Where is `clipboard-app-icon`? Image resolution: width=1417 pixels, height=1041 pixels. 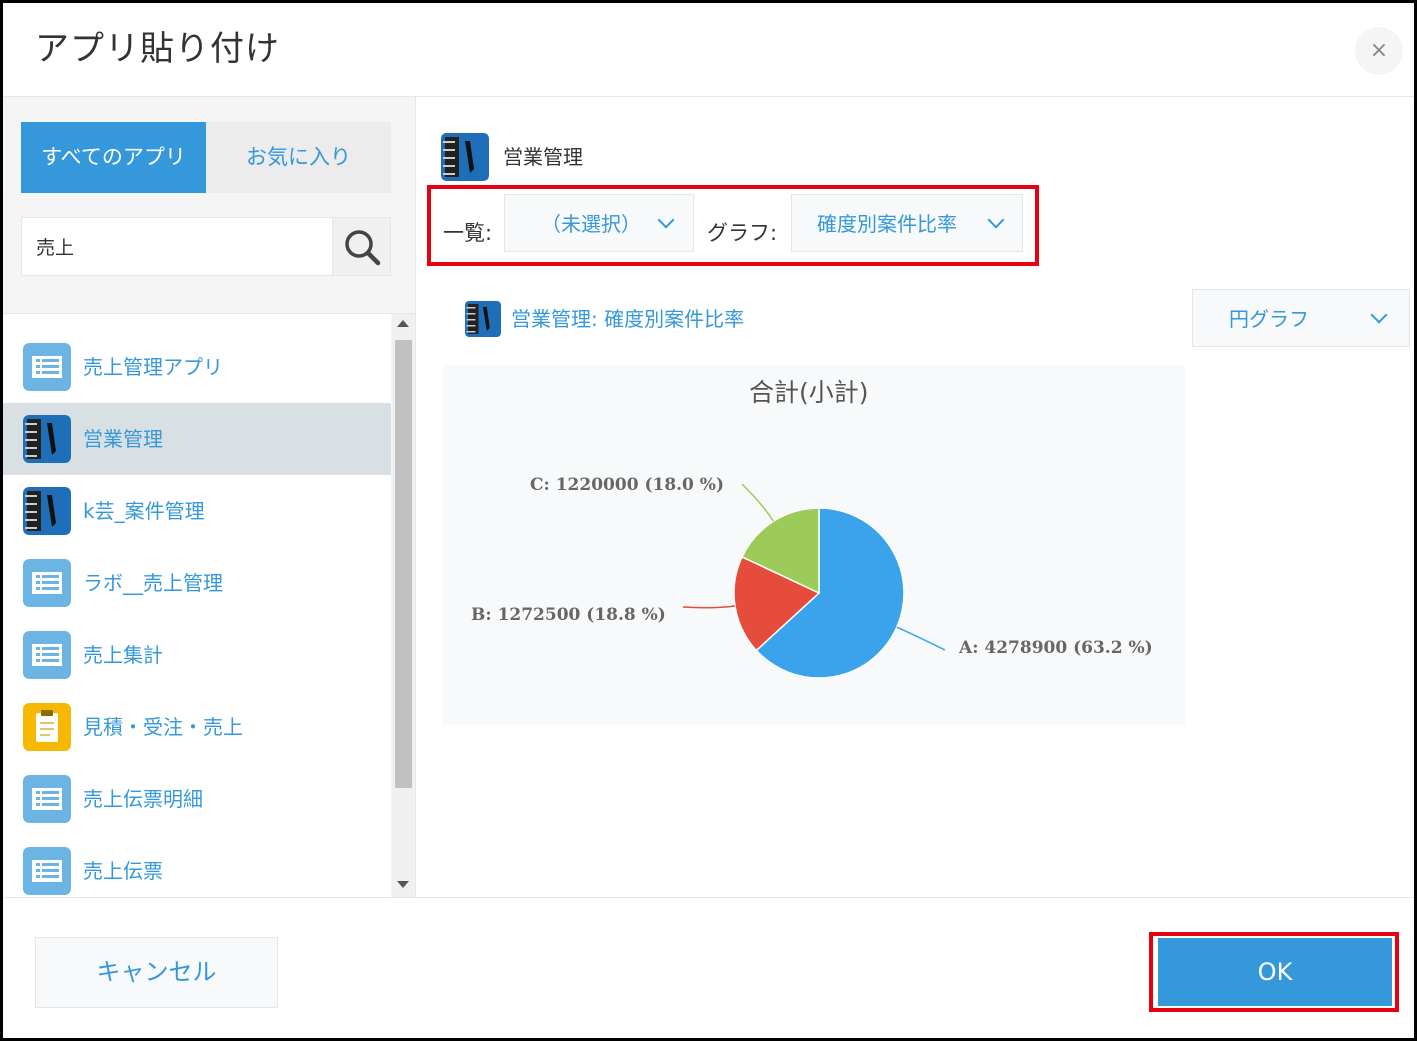
clipboard-app-icon is located at coordinates (47, 727).